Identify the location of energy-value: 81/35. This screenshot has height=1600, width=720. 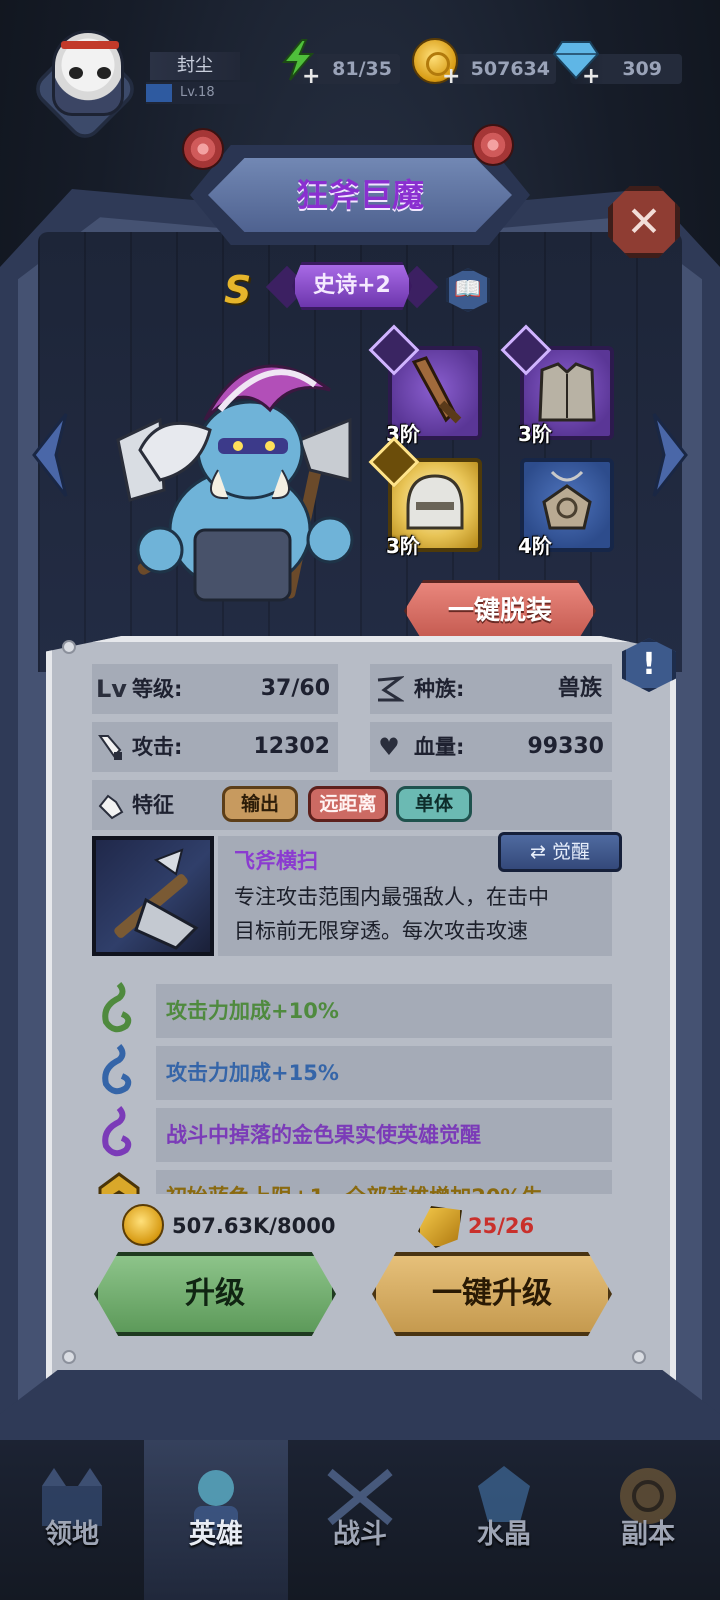
(362, 69).